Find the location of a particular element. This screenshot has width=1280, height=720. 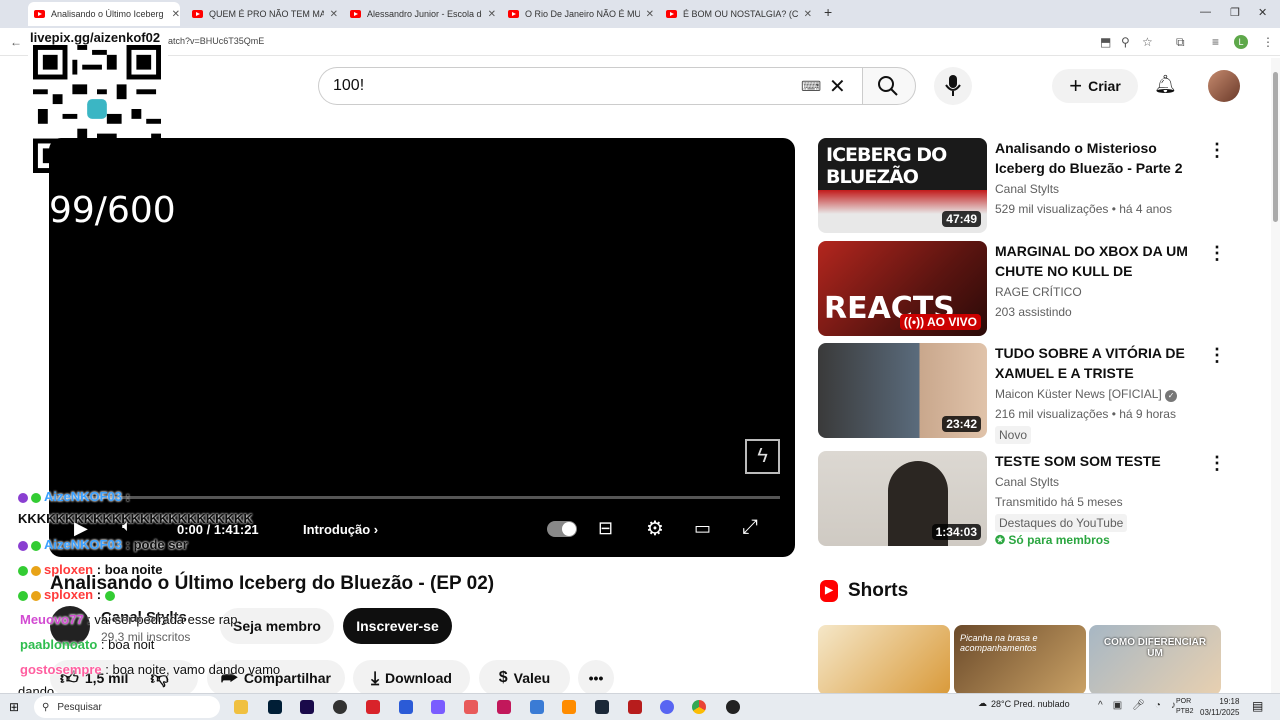

theater-mode-icon: ▭ is located at coordinates (702, 528).